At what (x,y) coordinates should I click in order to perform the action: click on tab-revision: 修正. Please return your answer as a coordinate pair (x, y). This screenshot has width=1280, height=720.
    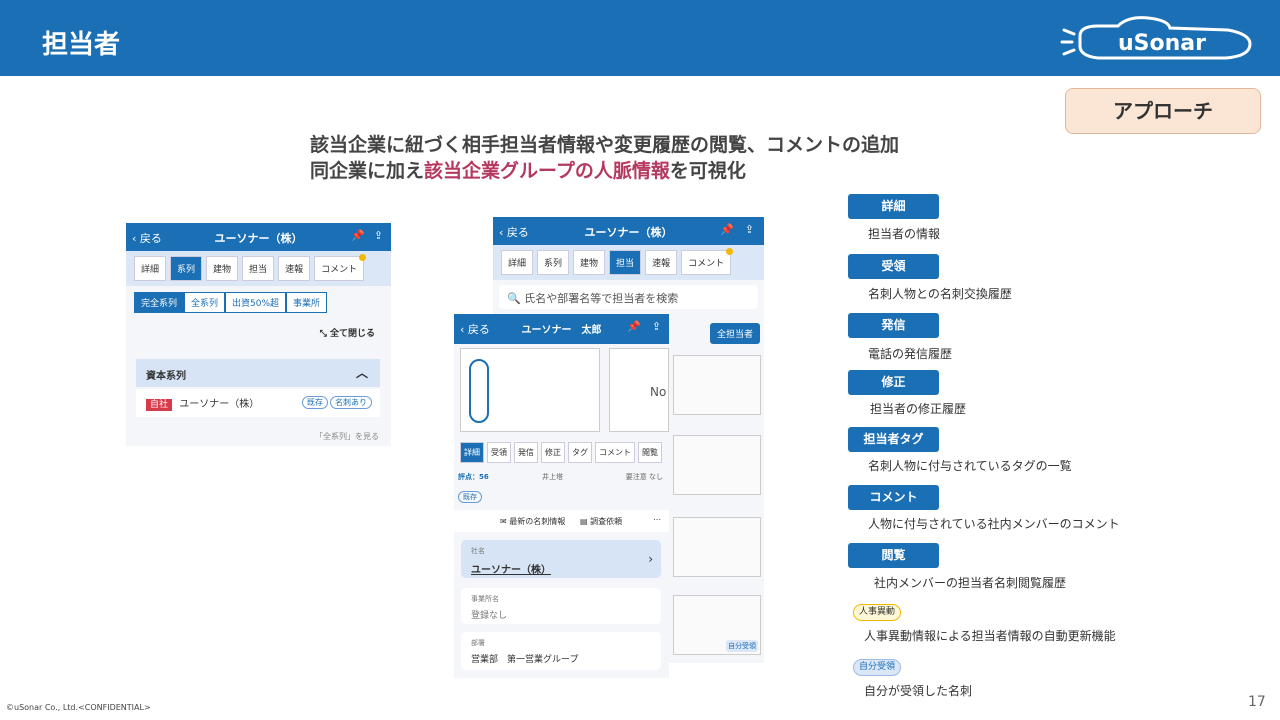
    Looking at the image, I should click on (553, 452).